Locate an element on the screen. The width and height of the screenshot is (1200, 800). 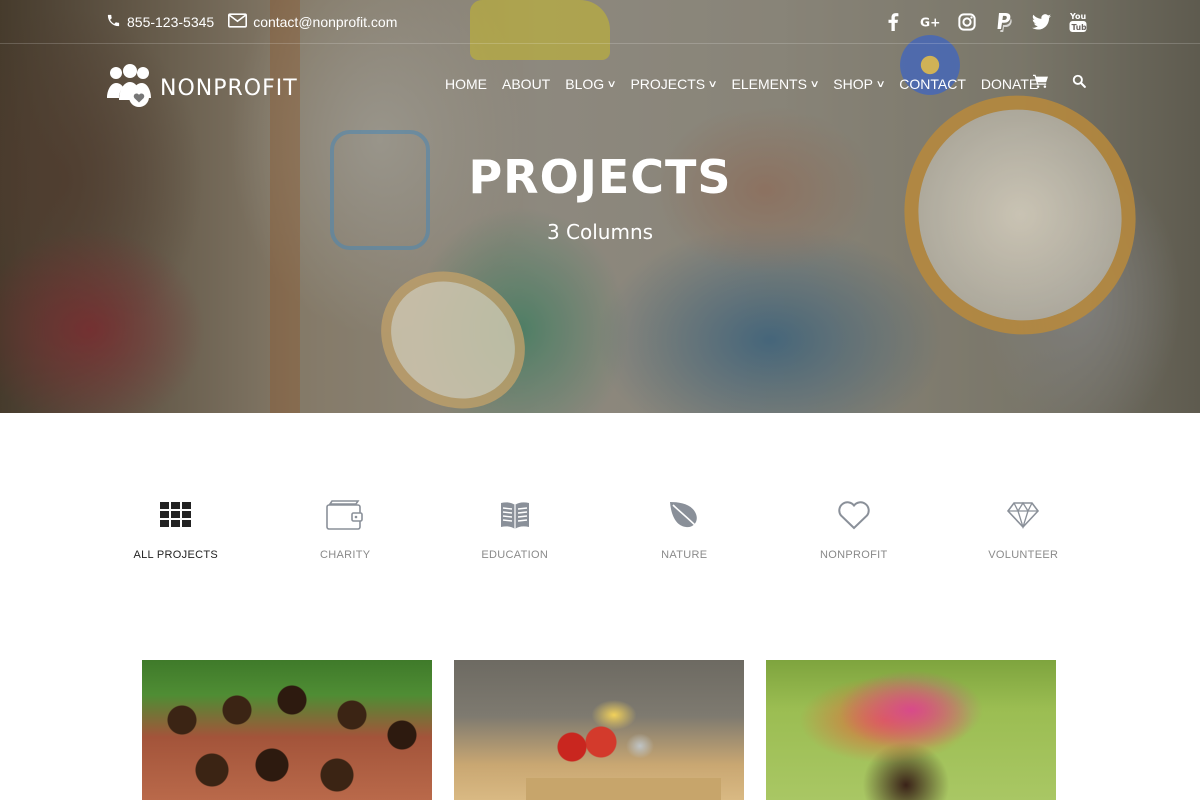
google-plus-icon: G+ is located at coordinates (930, 22).